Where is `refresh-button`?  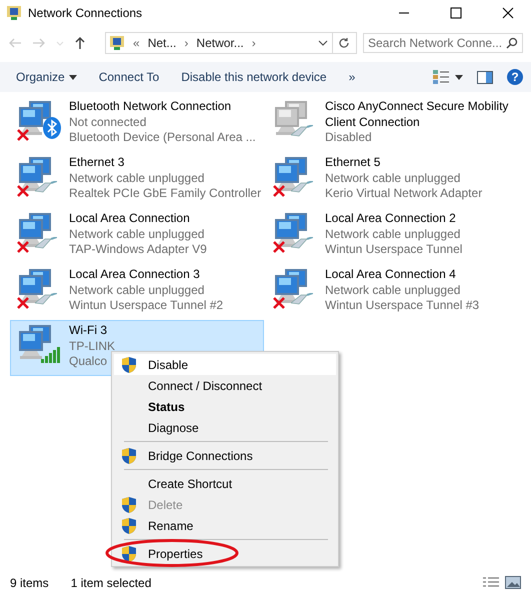 refresh-button is located at coordinates (344, 43).